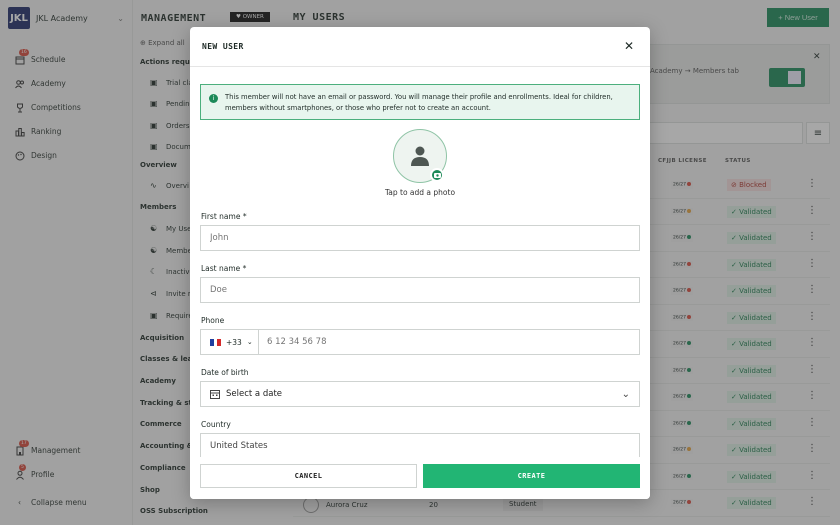  I want to click on first-name-label: First name *, so click(224, 216).